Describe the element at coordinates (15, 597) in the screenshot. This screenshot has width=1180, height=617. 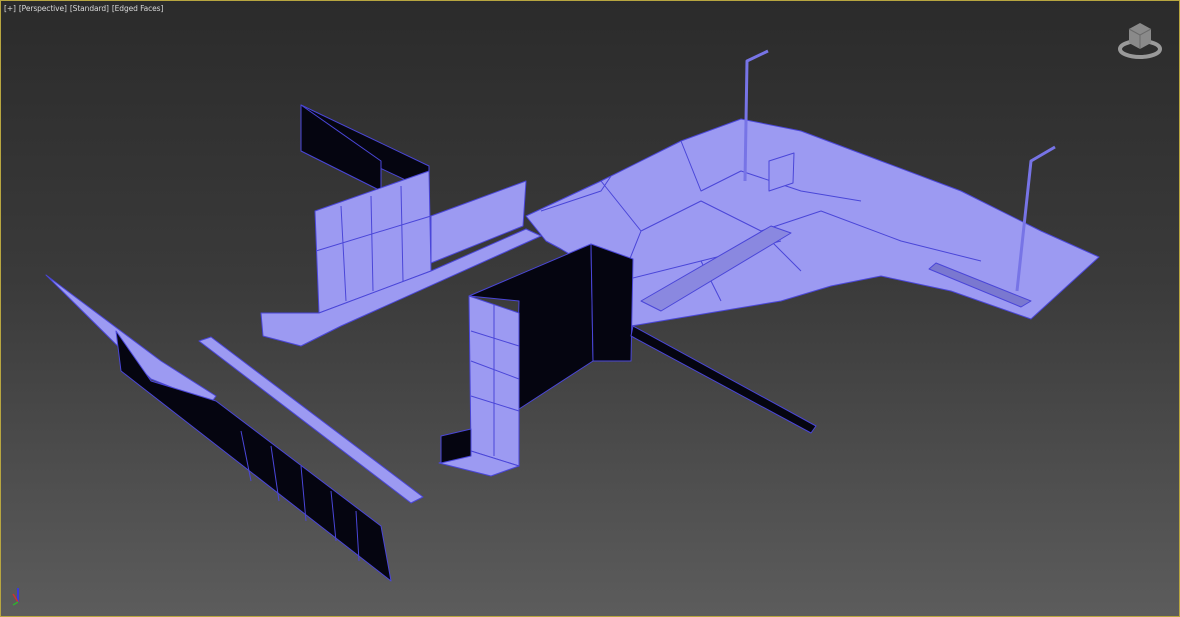
I see `axis-tripod-icon` at that location.